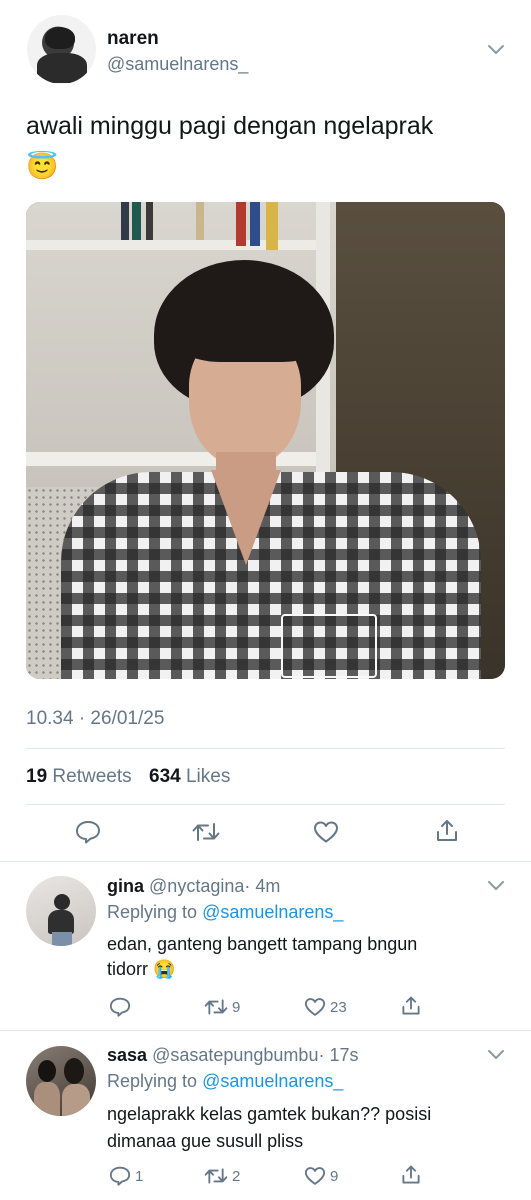 This screenshot has width=531, height=1200. I want to click on likes-stat: 634 Likes, so click(189, 777).